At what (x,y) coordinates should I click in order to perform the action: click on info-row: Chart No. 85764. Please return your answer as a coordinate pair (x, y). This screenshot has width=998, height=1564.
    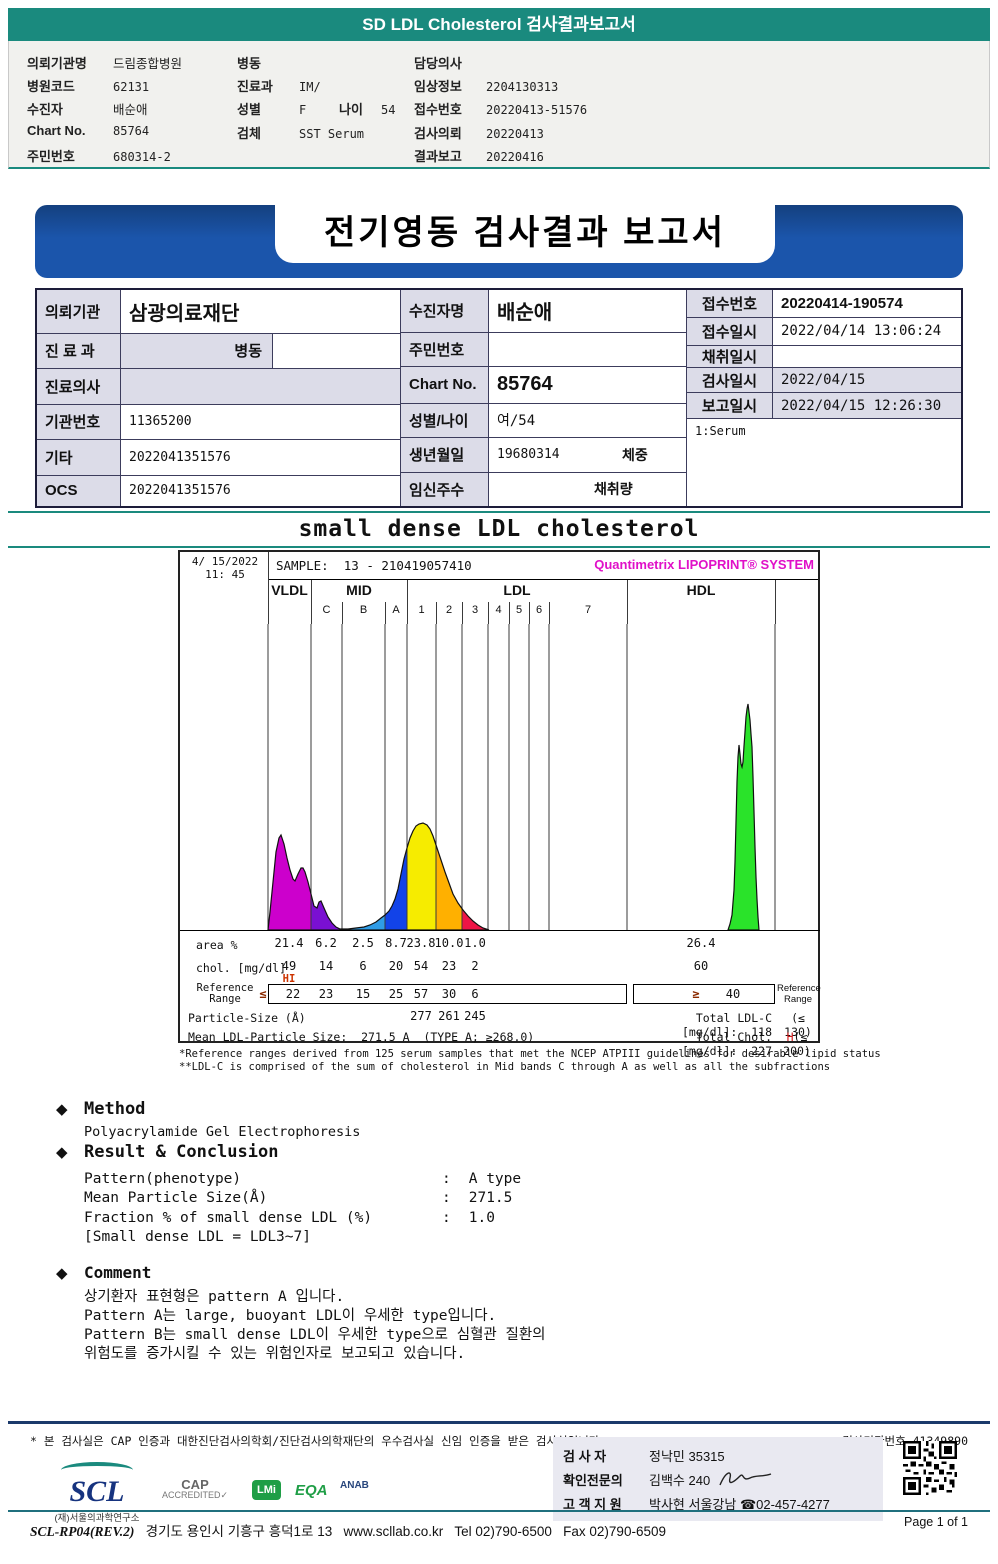
    Looking at the image, I should click on (88, 130).